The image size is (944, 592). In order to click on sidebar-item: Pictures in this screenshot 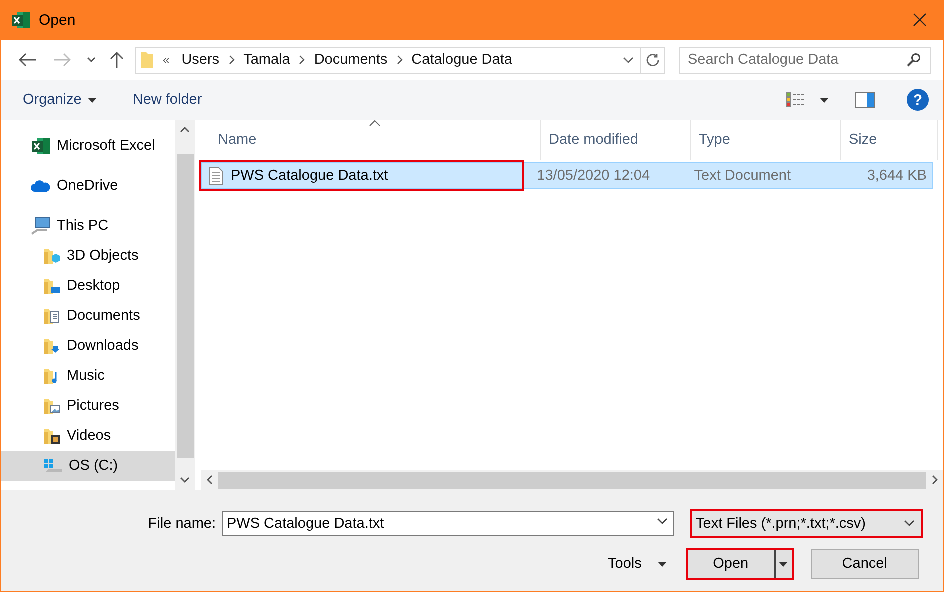, I will do `click(88, 406)`.